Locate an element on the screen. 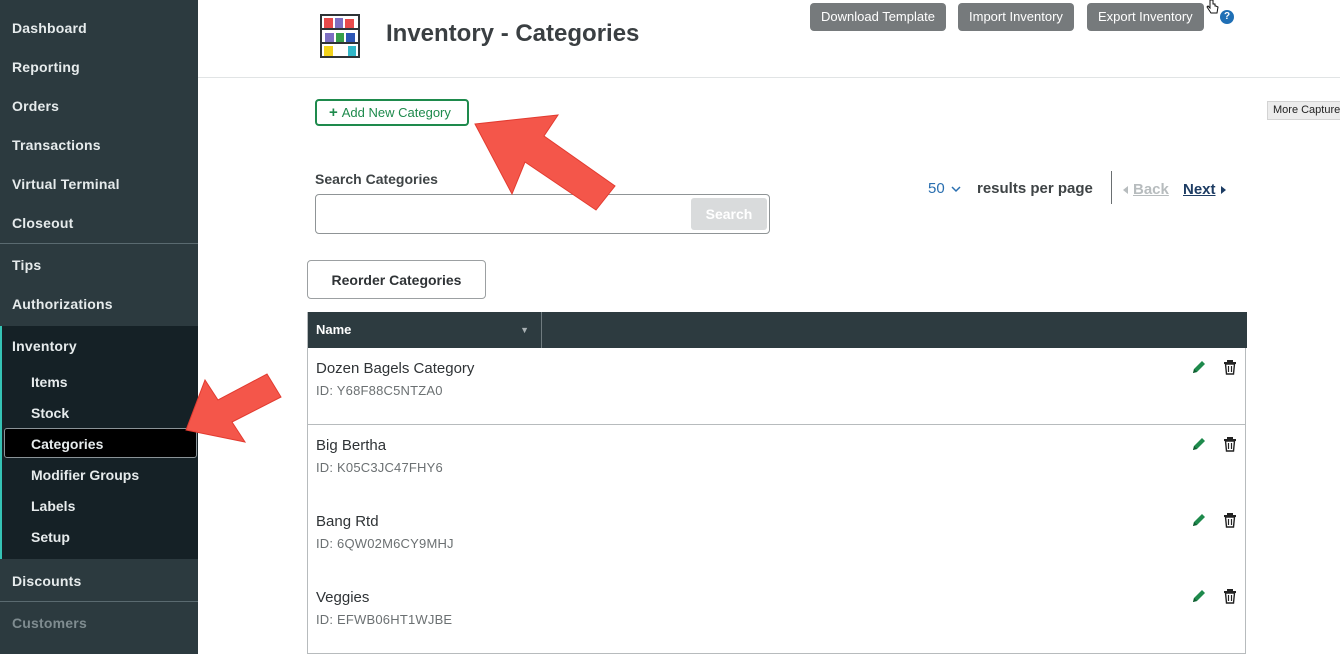  sidebar-item-transactions: Transactions is located at coordinates (56, 145).